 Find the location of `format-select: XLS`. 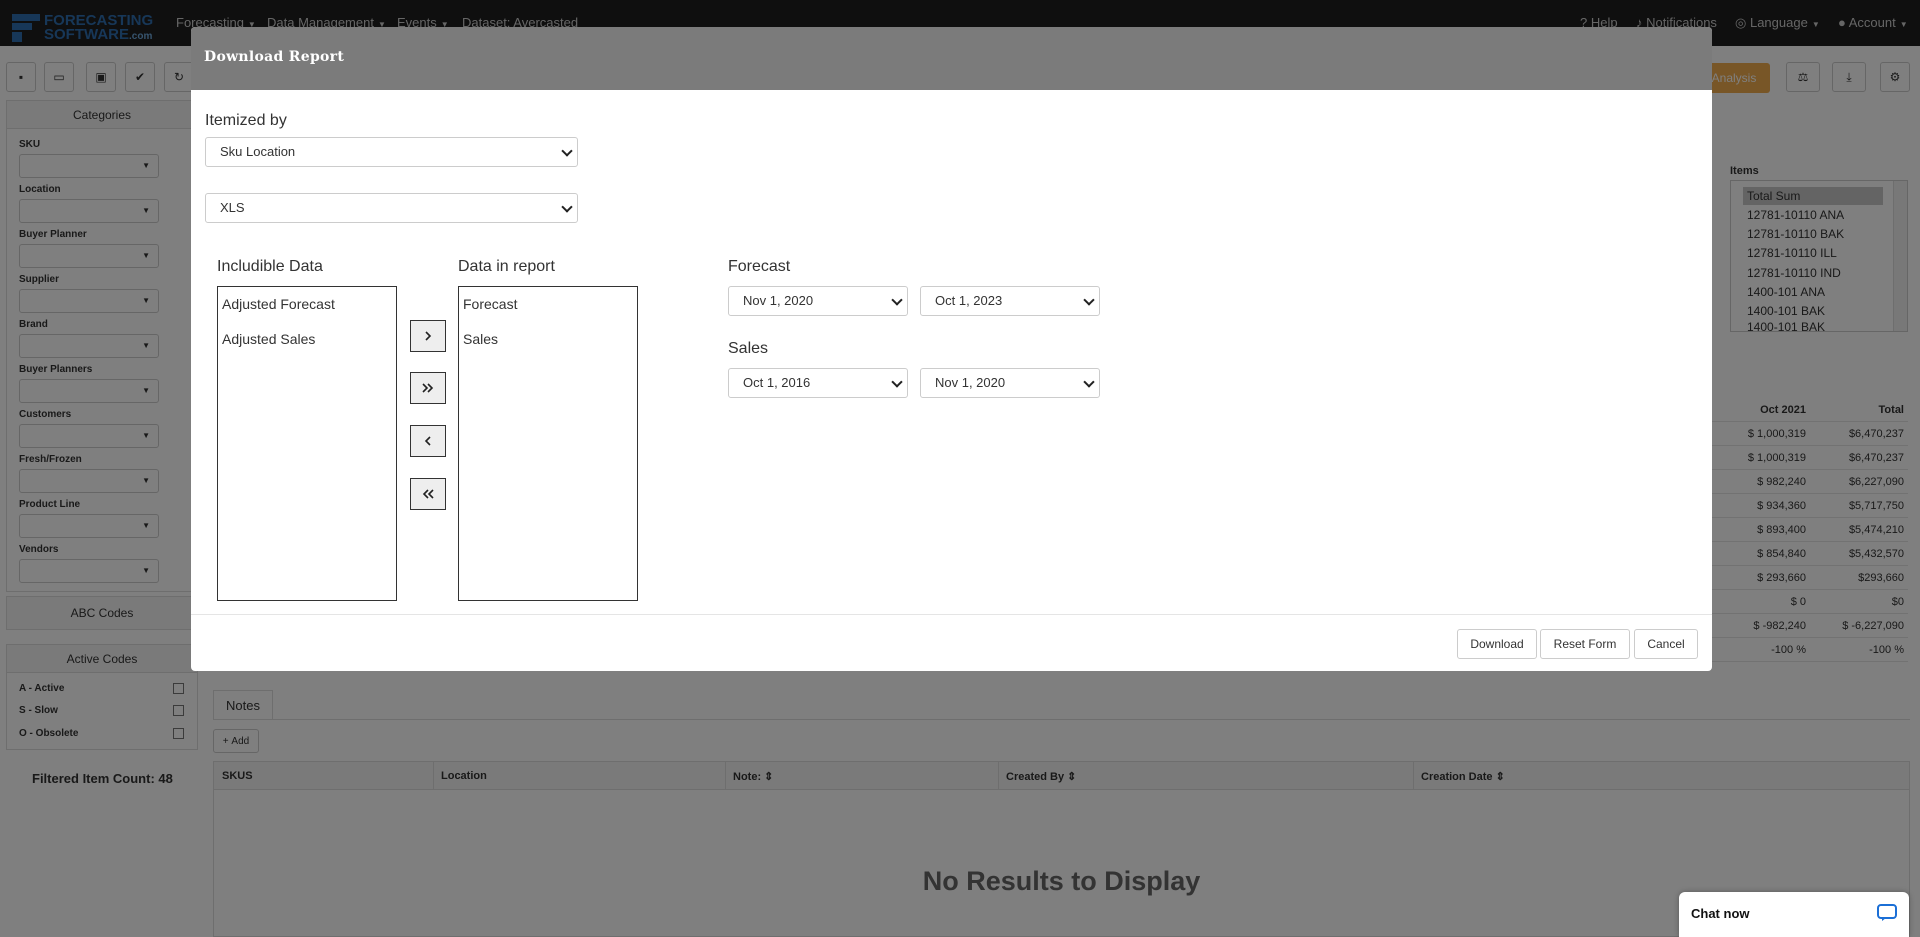

format-select: XLS is located at coordinates (391, 208).